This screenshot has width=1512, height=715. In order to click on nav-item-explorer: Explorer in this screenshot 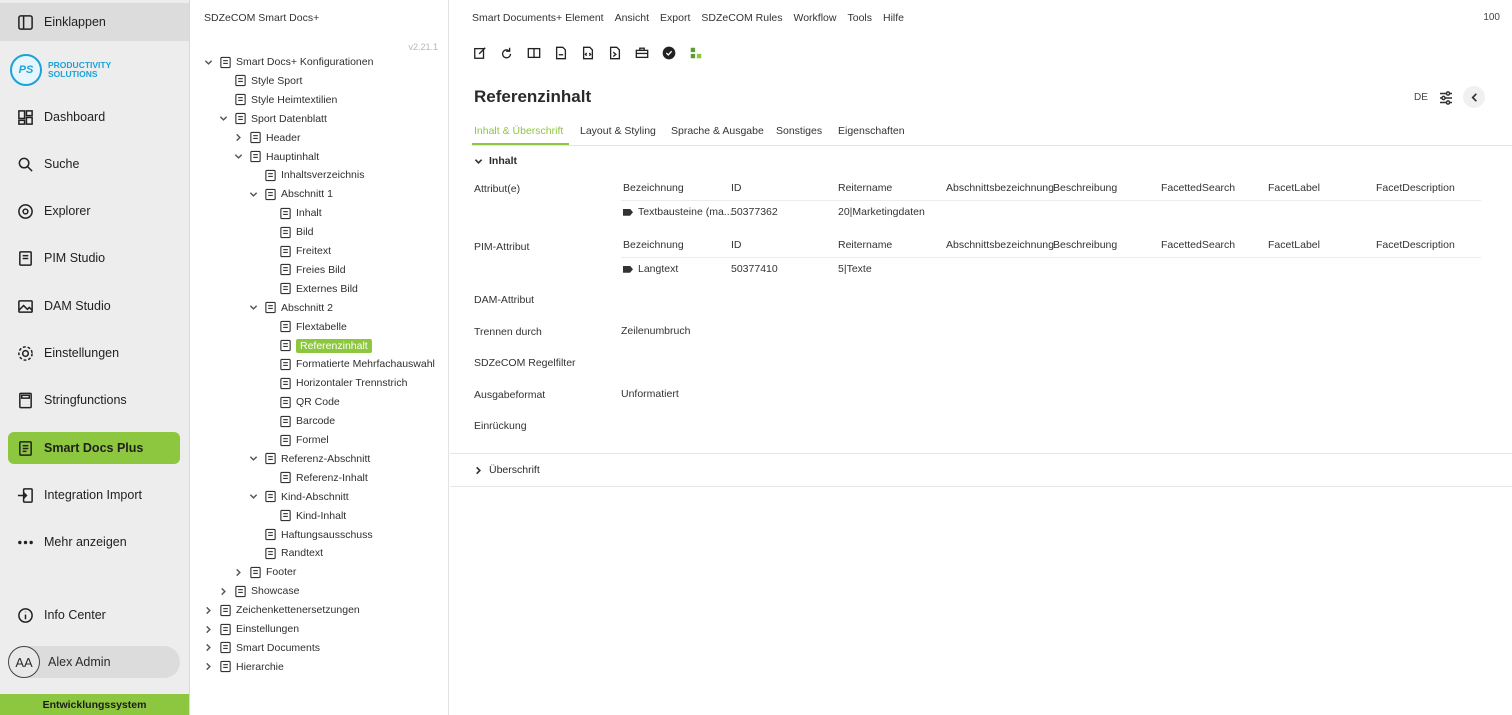, I will do `click(94, 211)`.